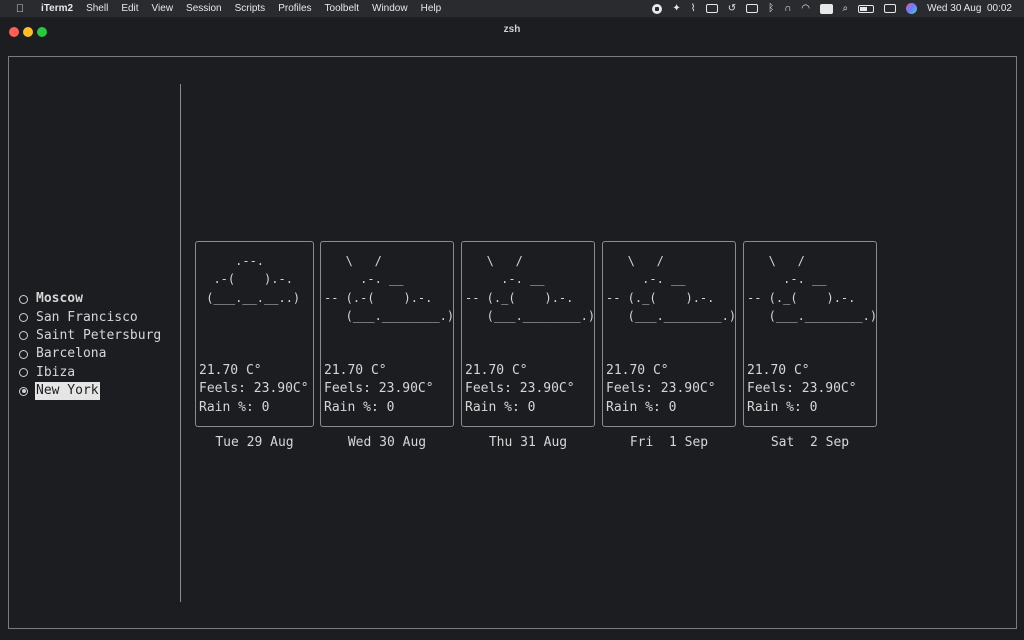 This screenshot has width=1024, height=640. What do you see at coordinates (23, 391) in the screenshot?
I see `radio-selected-icon` at bounding box center [23, 391].